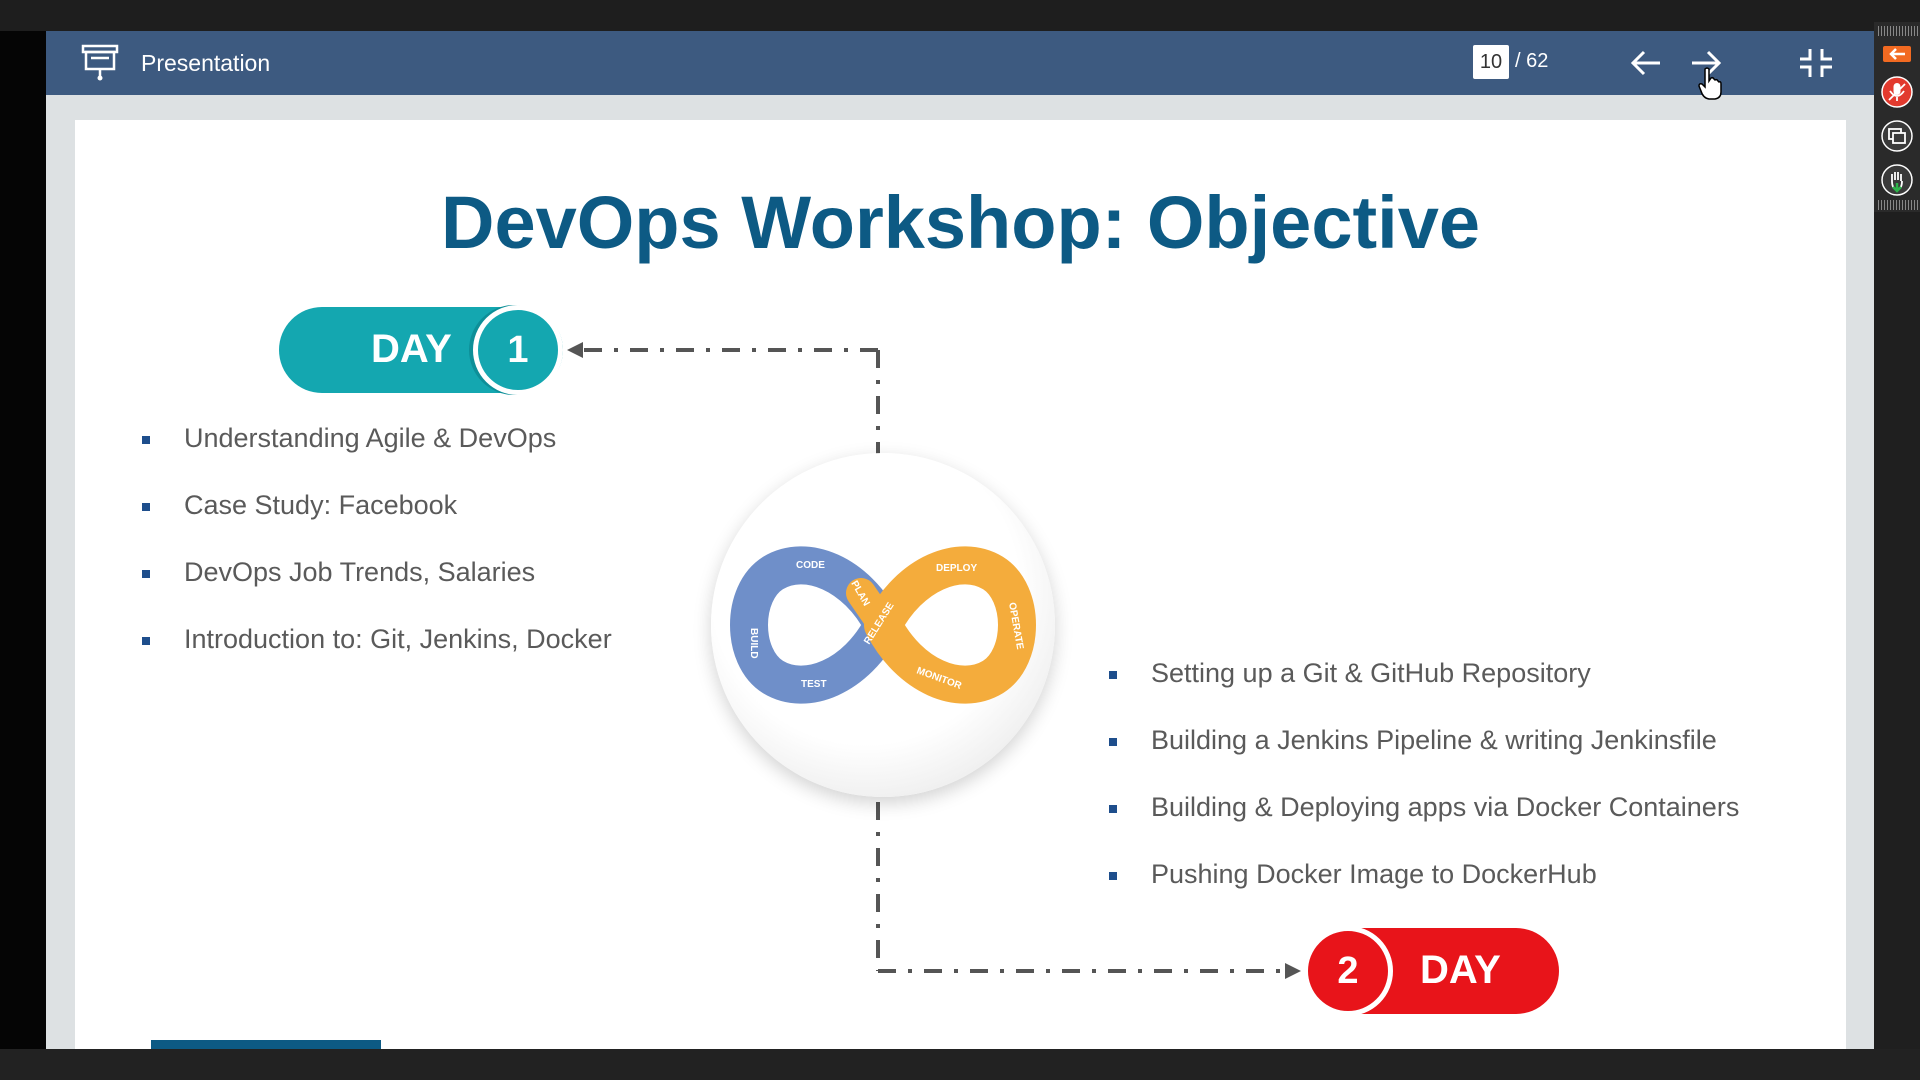 The height and width of the screenshot is (1080, 1920). Describe the element at coordinates (960, 63) in the screenshot. I see `viewer-toolbar: Presentation 10 / 62` at that location.